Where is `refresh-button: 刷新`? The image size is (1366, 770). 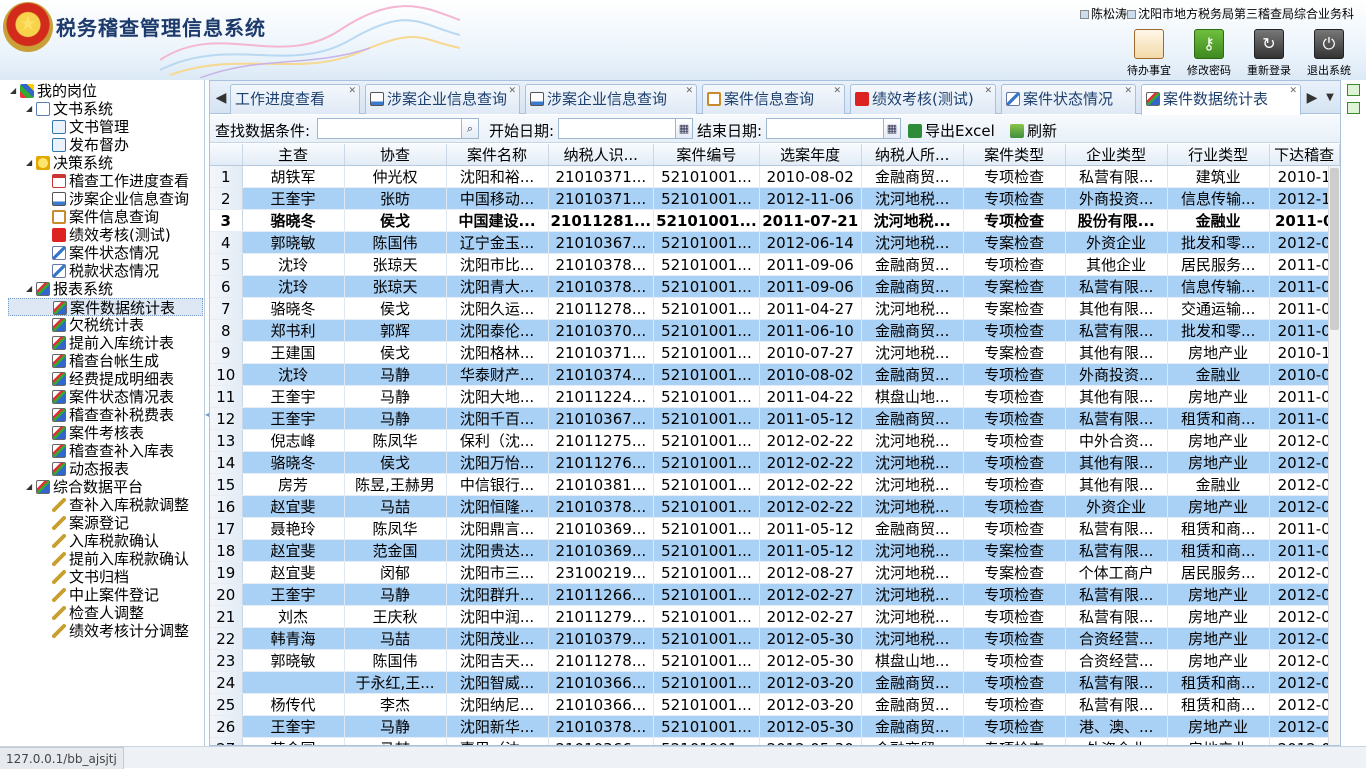
refresh-button: 刷新 is located at coordinates (1033, 130).